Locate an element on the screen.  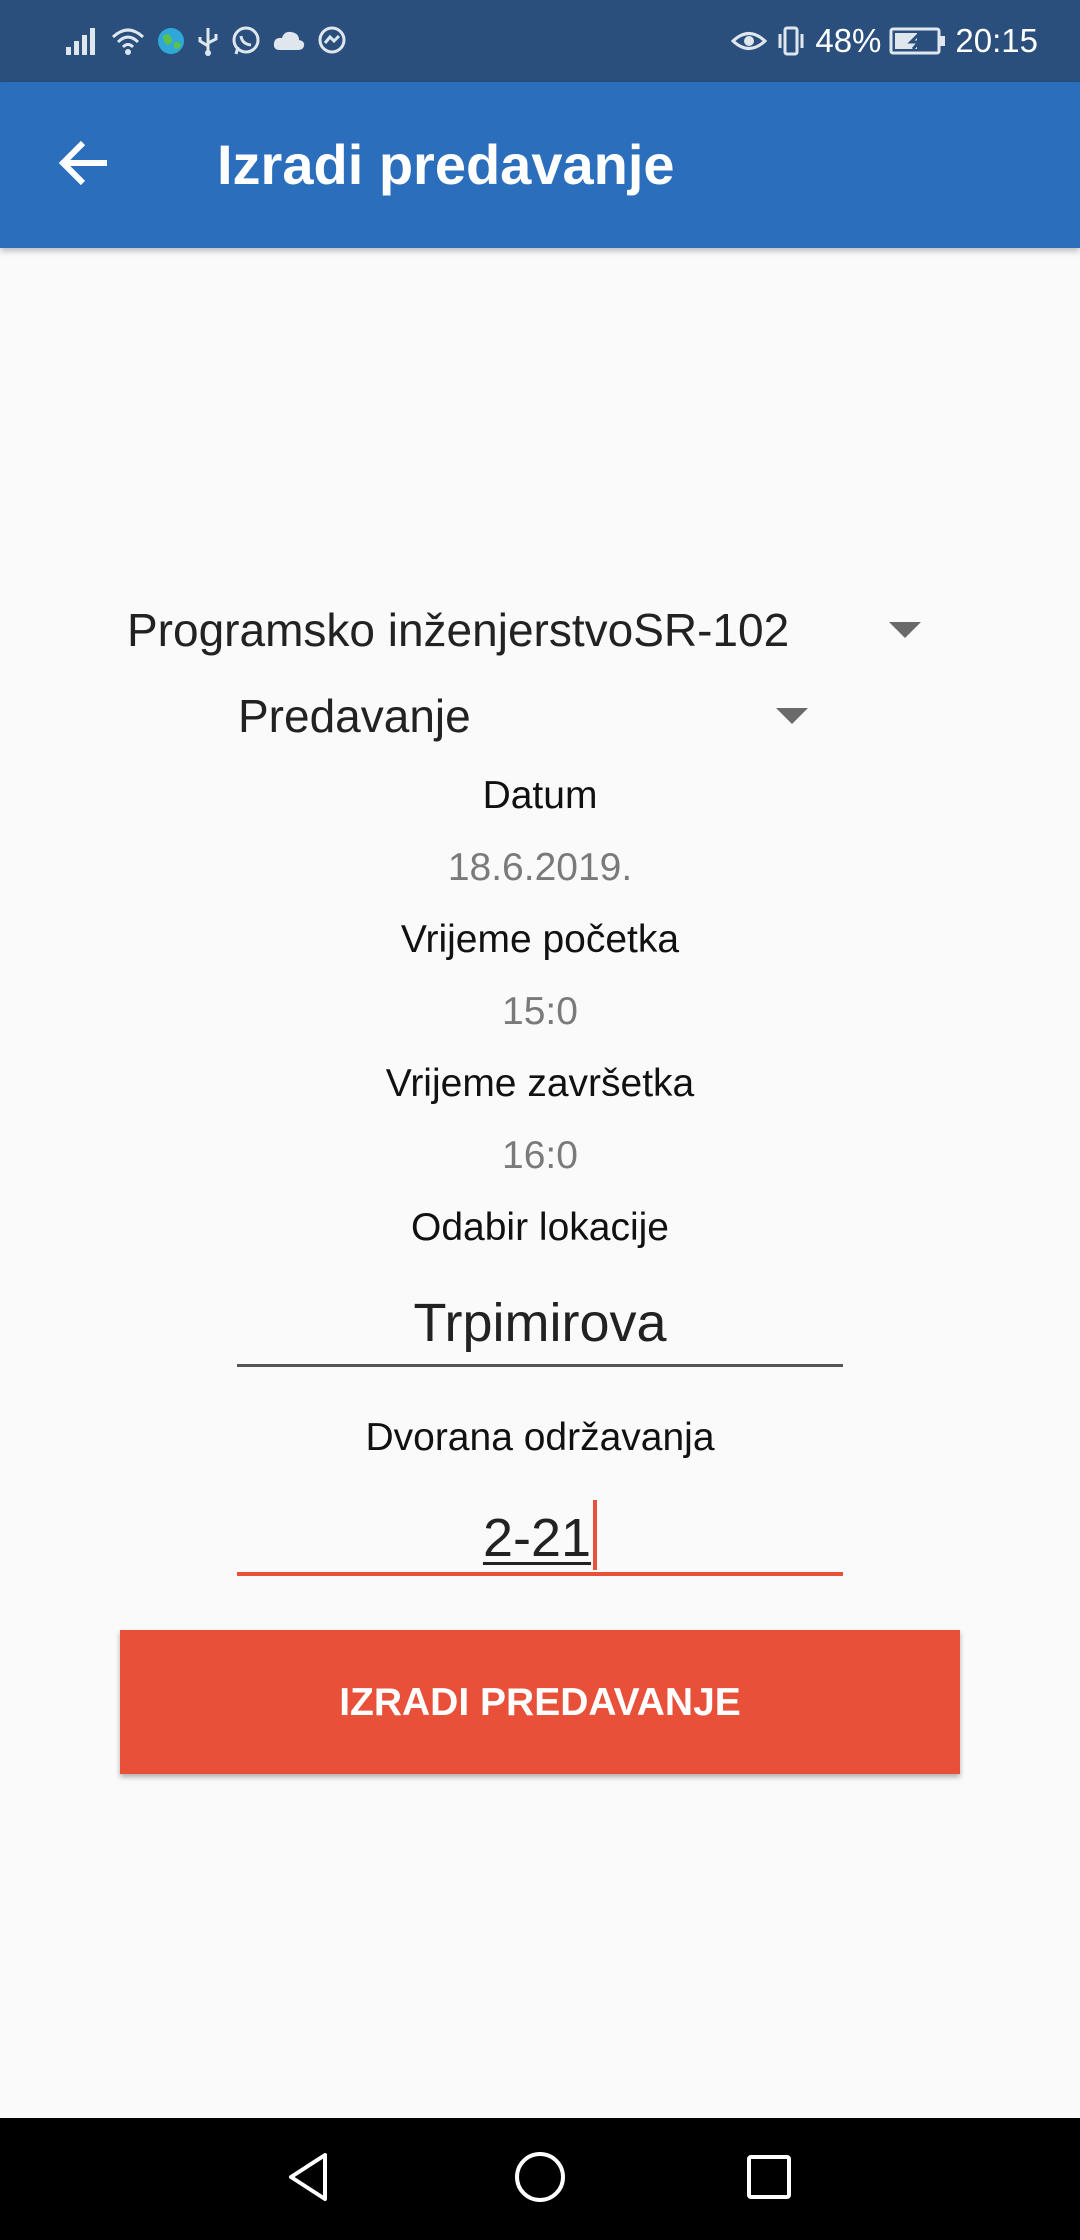
date-label: Datum is located at coordinates (540, 795).